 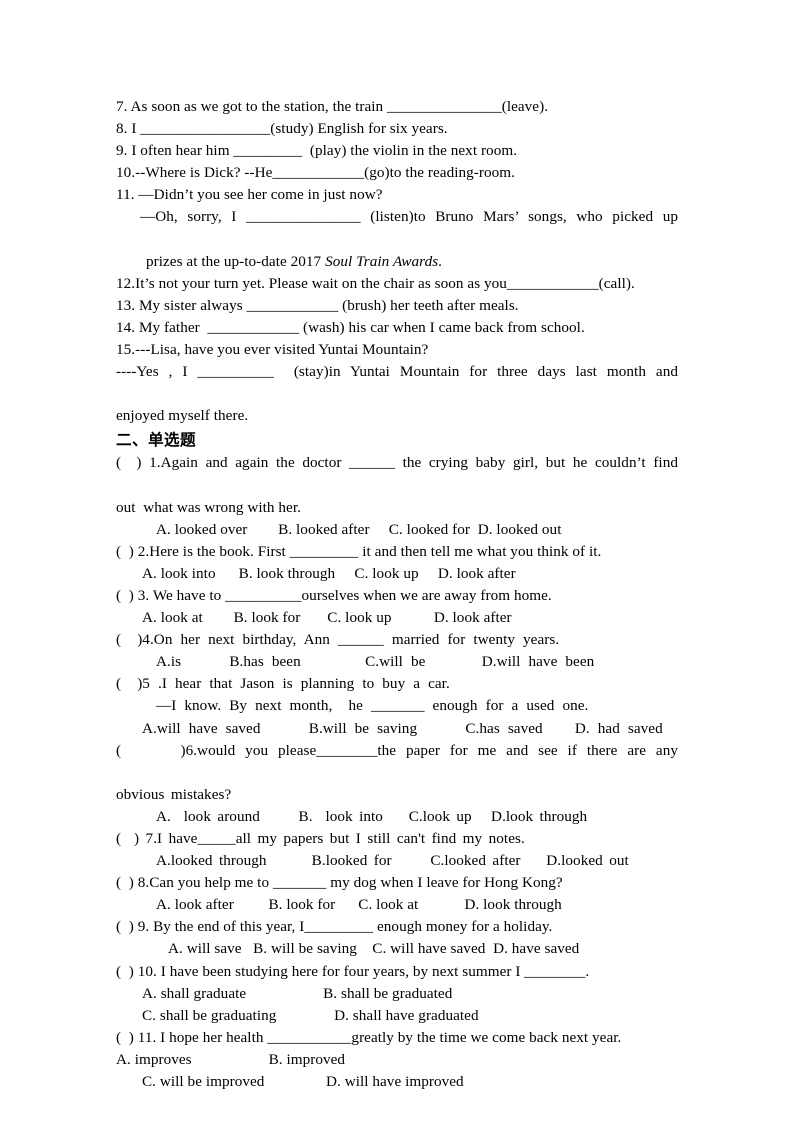 I want to click on mcq-6-stem-line-2: obvious mistakes?, so click(x=174, y=794).